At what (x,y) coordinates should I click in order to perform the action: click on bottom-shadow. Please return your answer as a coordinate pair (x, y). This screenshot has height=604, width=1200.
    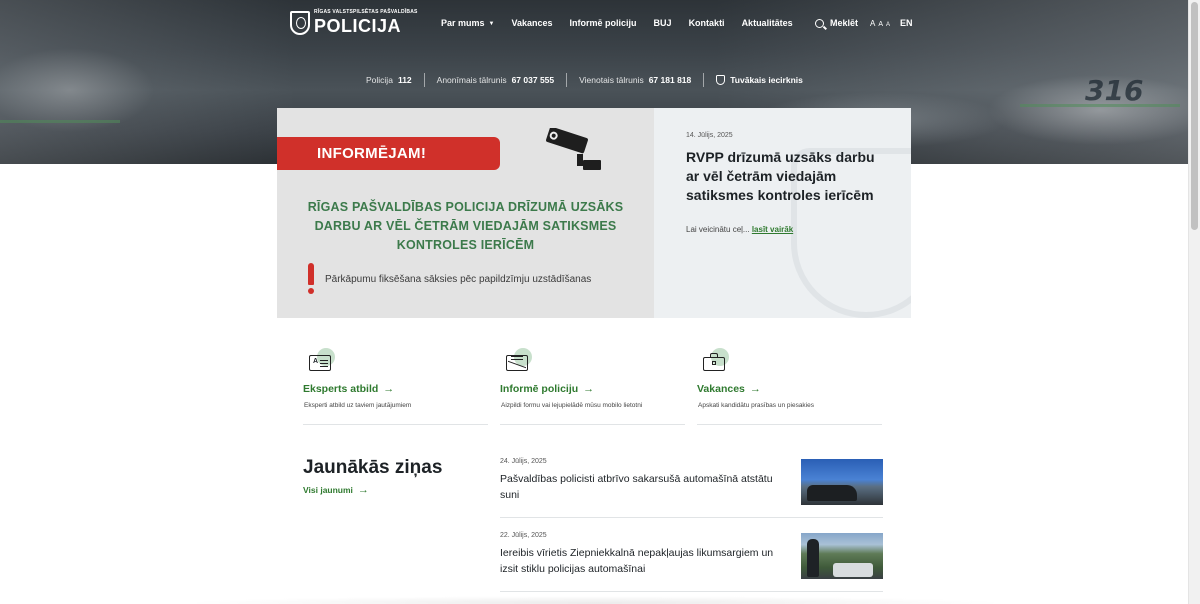
    Looking at the image, I should click on (595, 600).